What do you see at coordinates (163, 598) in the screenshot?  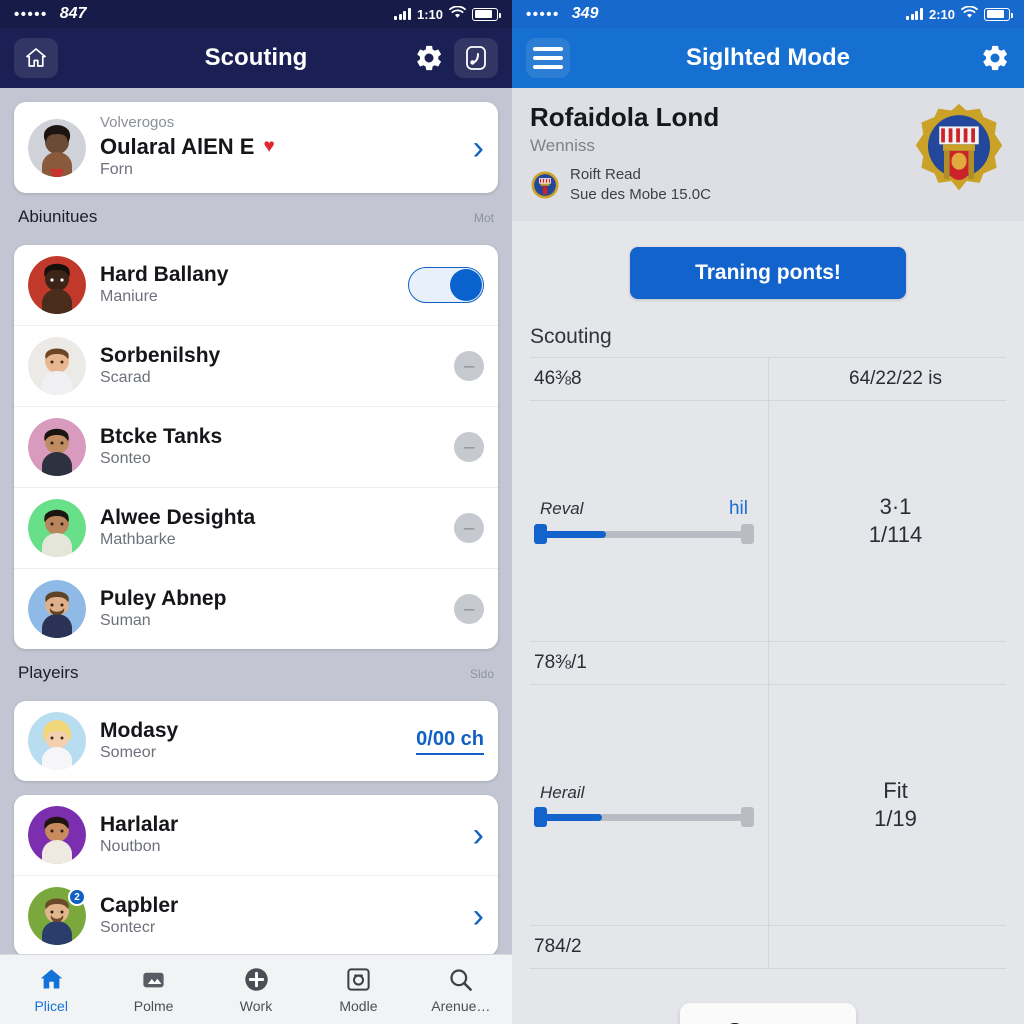 I see `list-item-name: Puley Abnep` at bounding box center [163, 598].